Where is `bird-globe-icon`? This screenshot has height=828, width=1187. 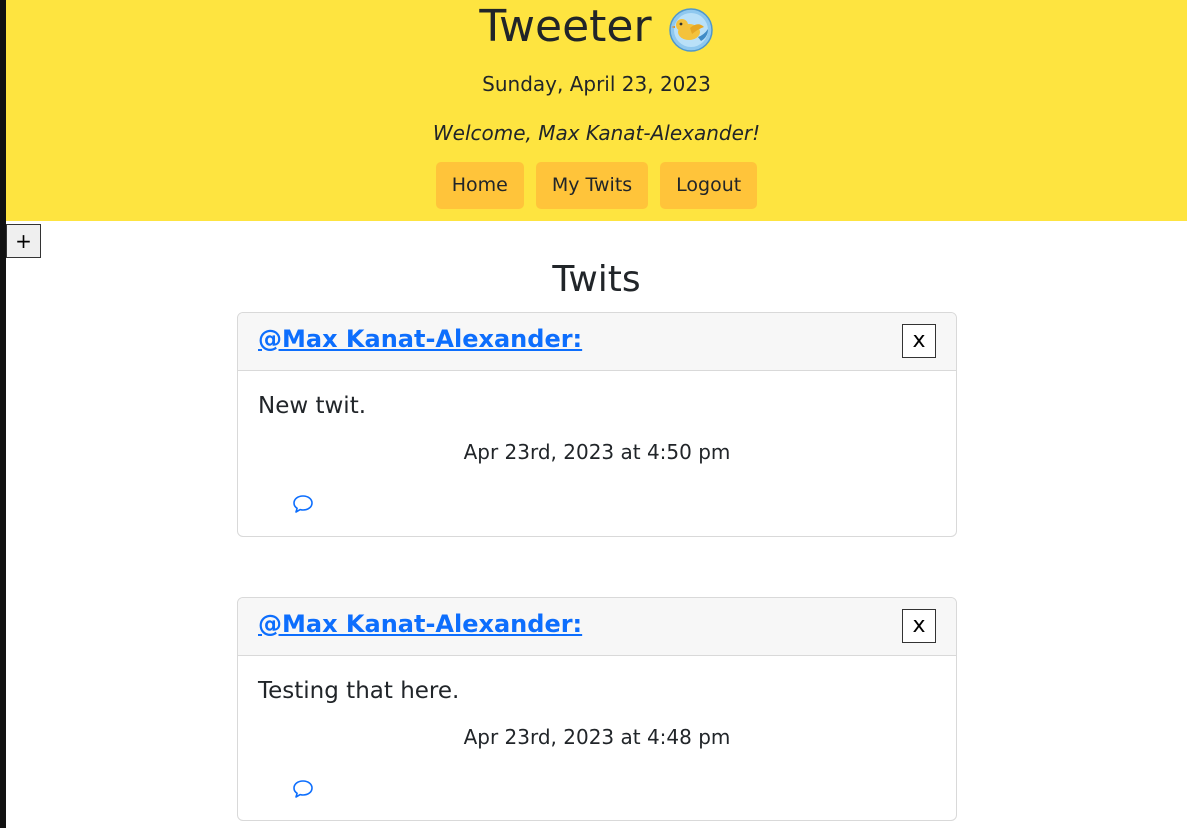 bird-globe-icon is located at coordinates (691, 30).